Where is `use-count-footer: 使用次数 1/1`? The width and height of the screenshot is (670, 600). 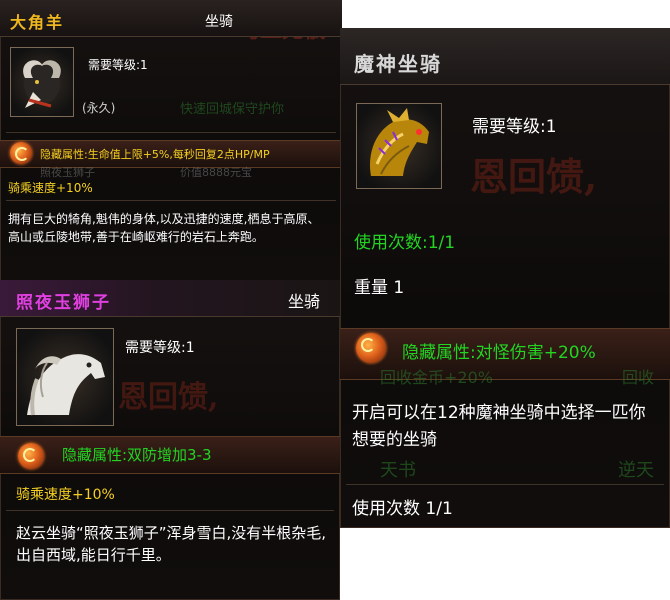
use-count-footer: 使用次数 1/1 is located at coordinates (402, 509).